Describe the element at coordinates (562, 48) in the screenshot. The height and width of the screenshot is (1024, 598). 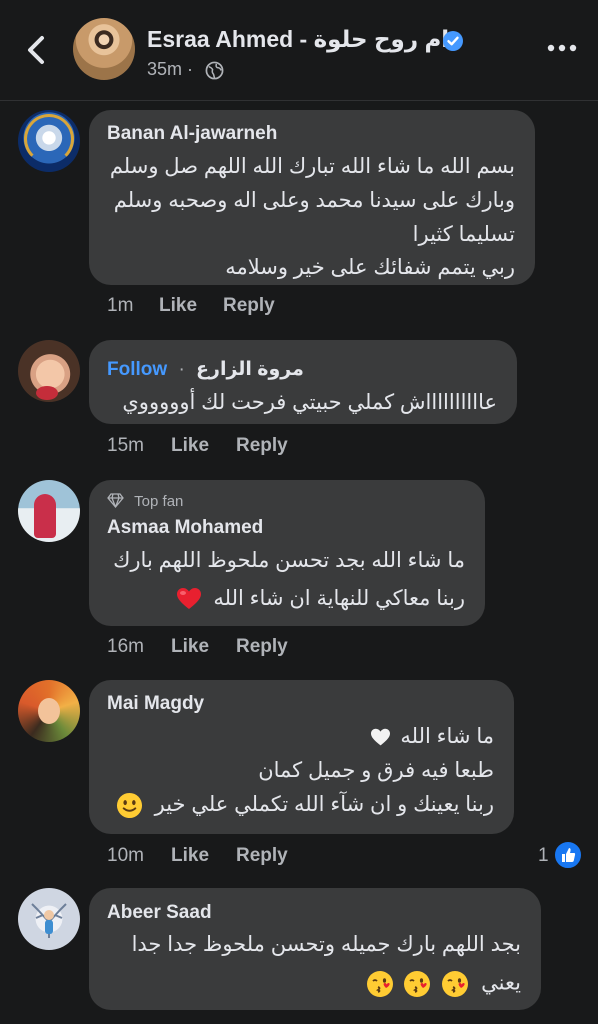
I see `more-options-icon` at that location.